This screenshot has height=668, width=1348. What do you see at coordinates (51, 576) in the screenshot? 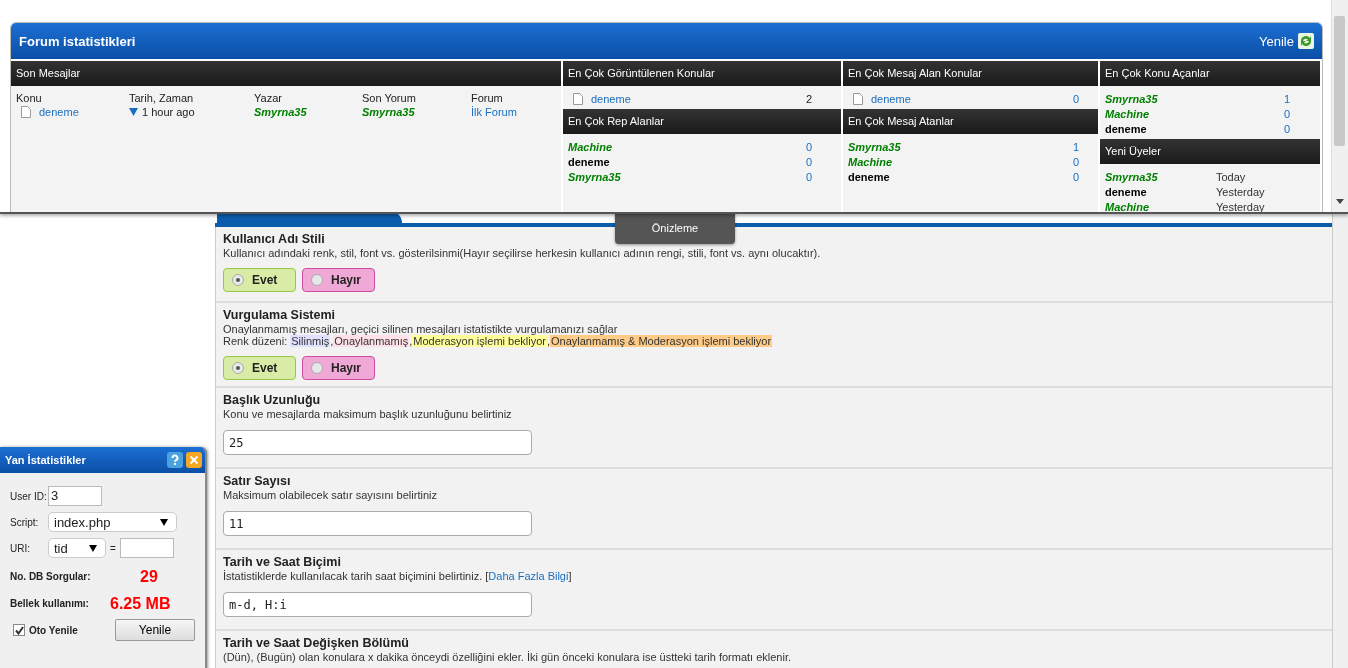
I see `stat-label: No. DB Sorgular:` at bounding box center [51, 576].